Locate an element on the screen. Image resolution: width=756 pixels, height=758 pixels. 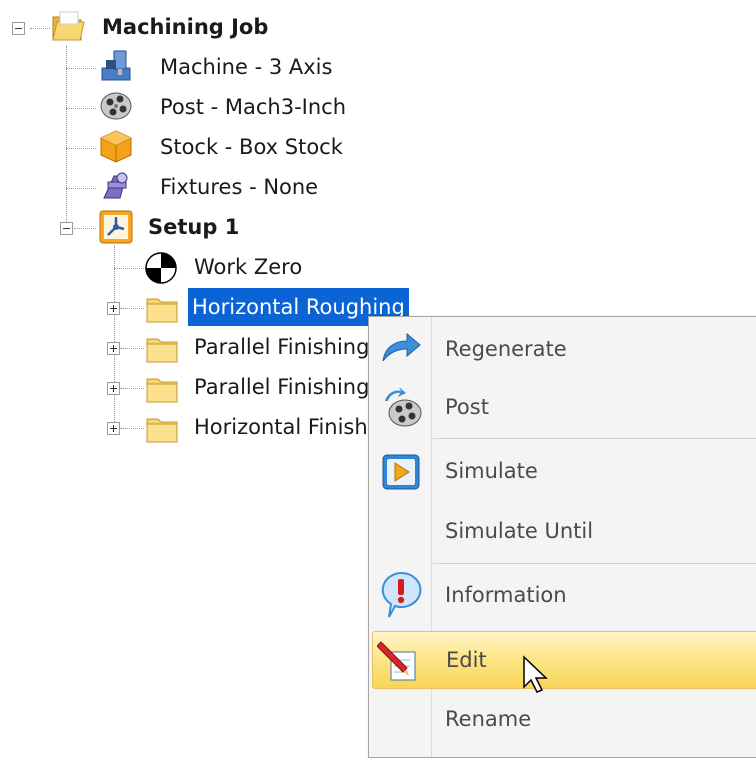
menu-item-label: Rename is located at coordinates (488, 719).